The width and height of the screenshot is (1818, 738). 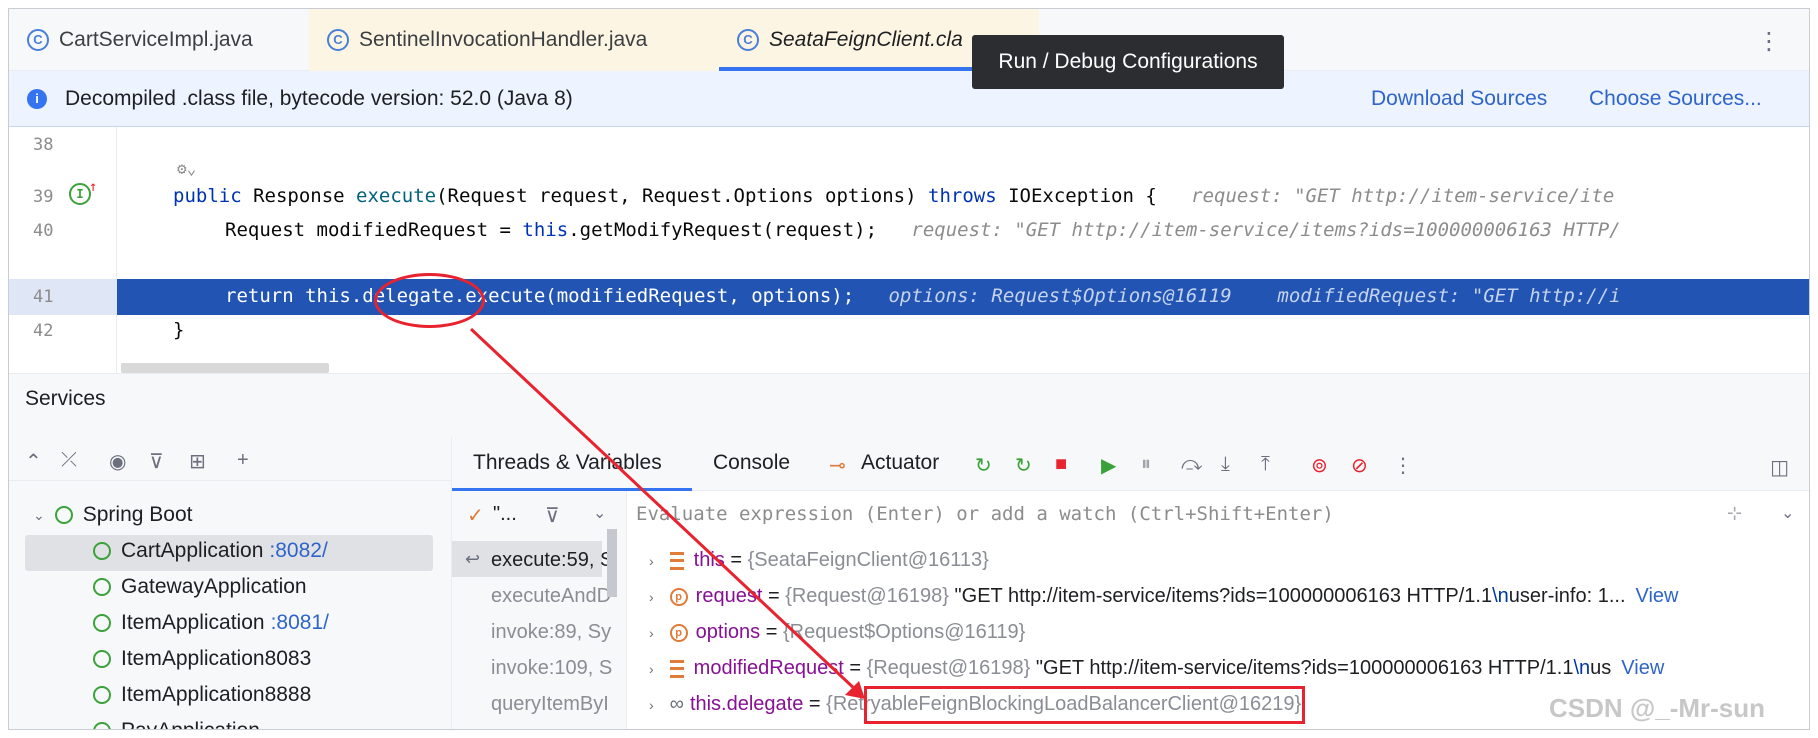 What do you see at coordinates (1319, 465) in the screenshot?
I see `view-breakpoints-icon: ⊚` at bounding box center [1319, 465].